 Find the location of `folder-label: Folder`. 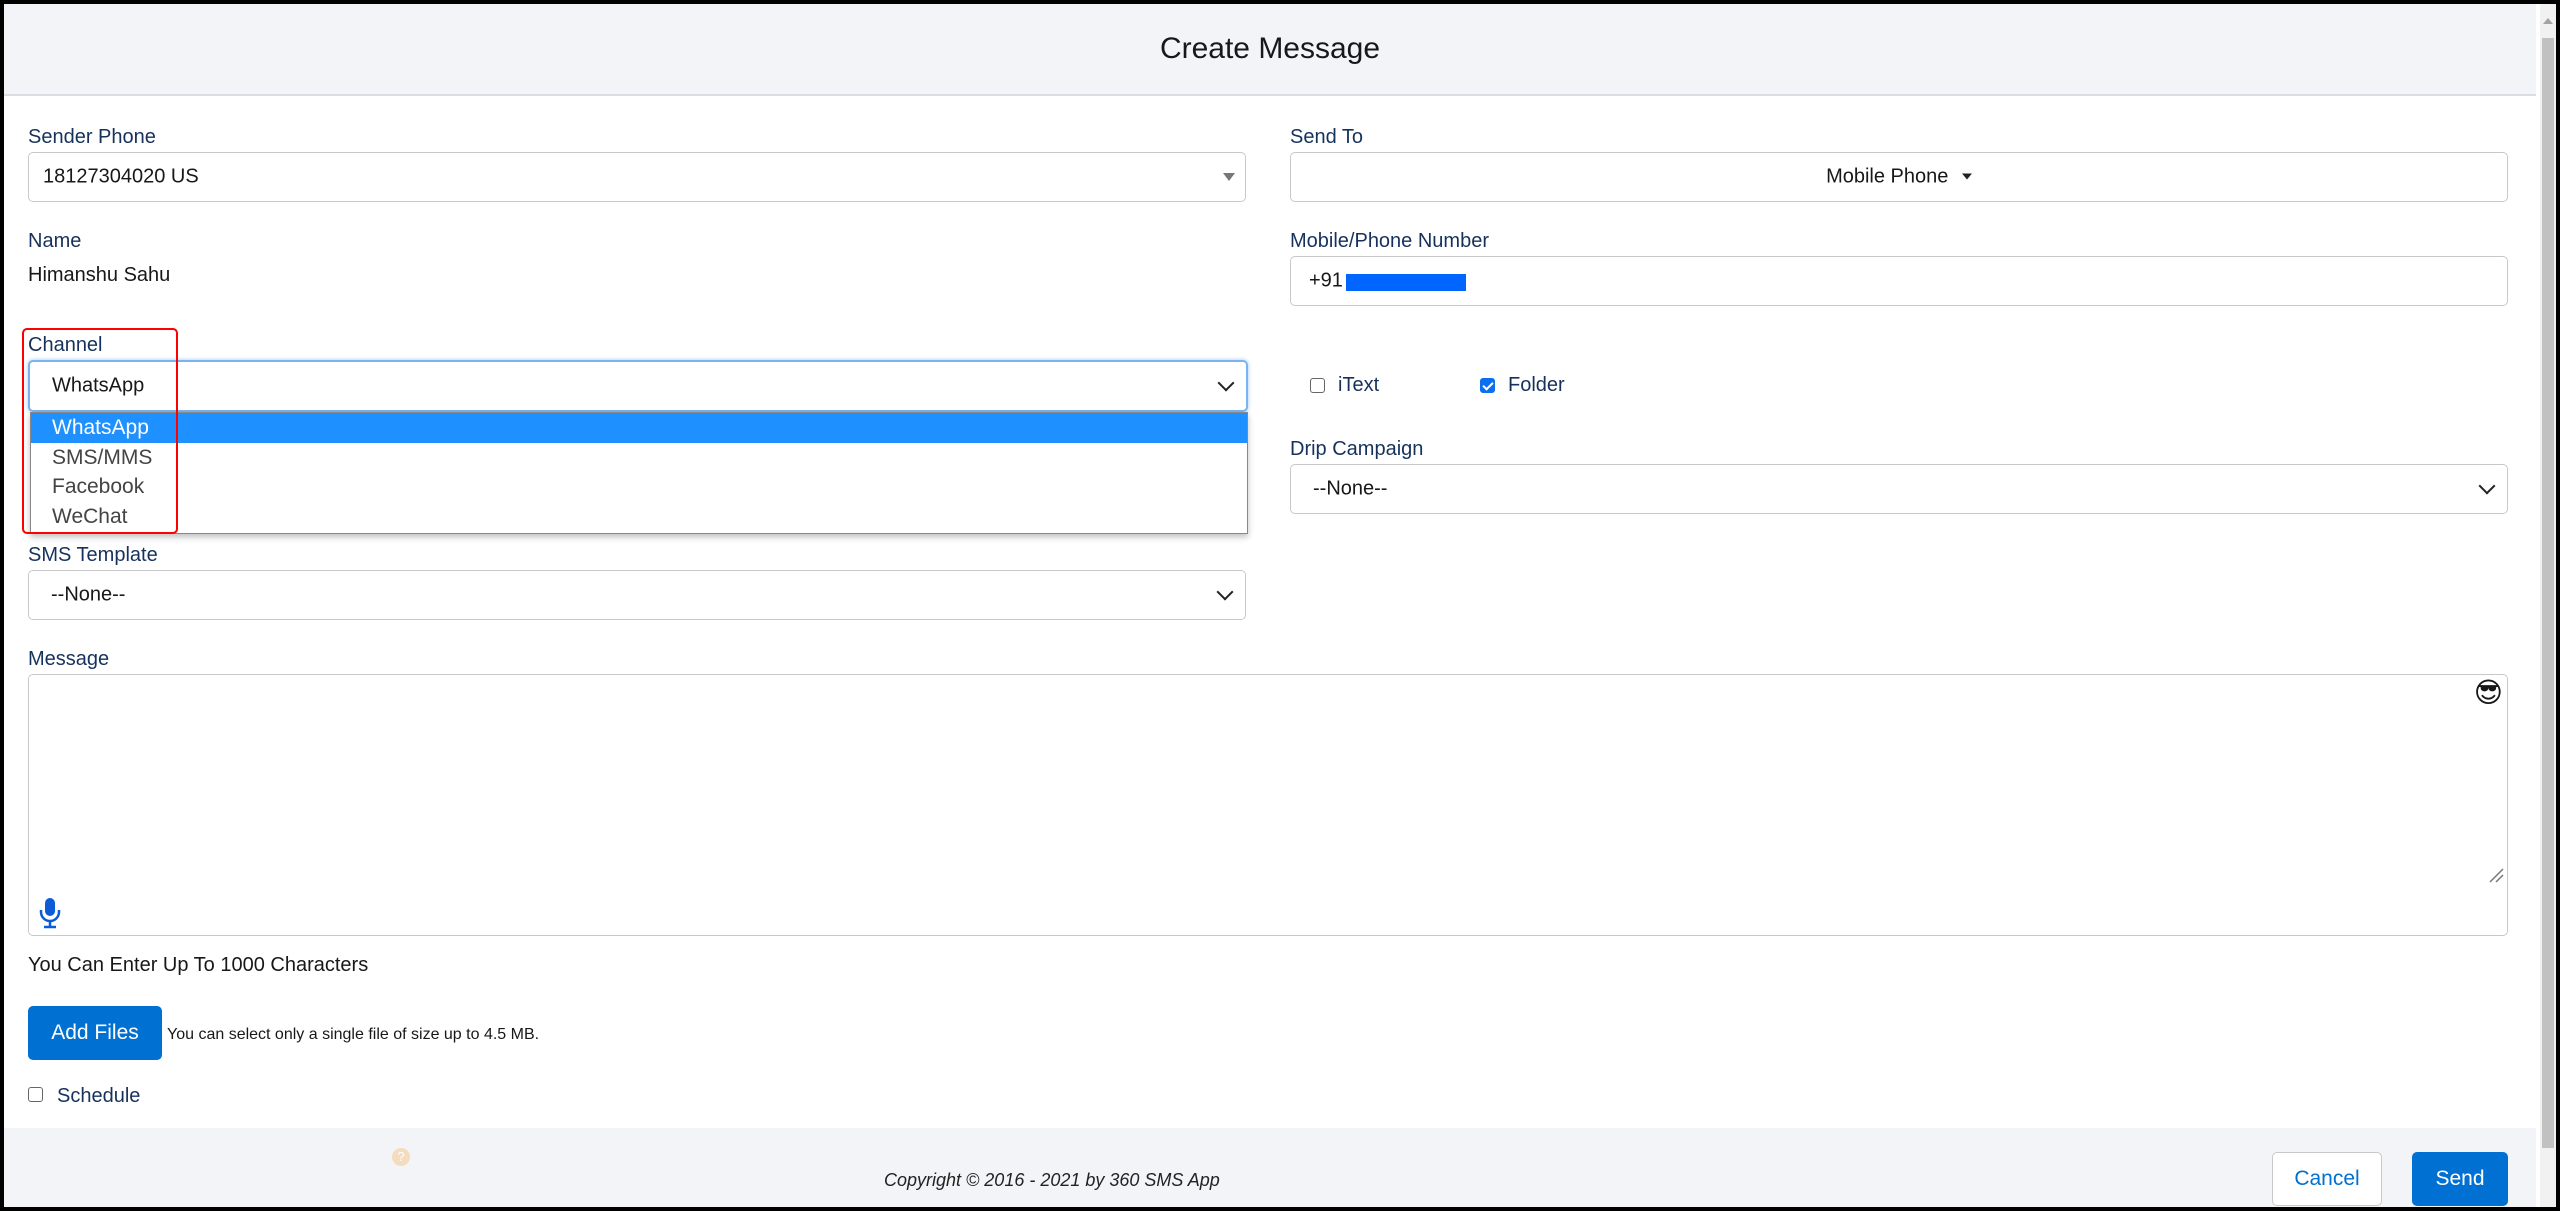

folder-label: Folder is located at coordinates (1536, 385).